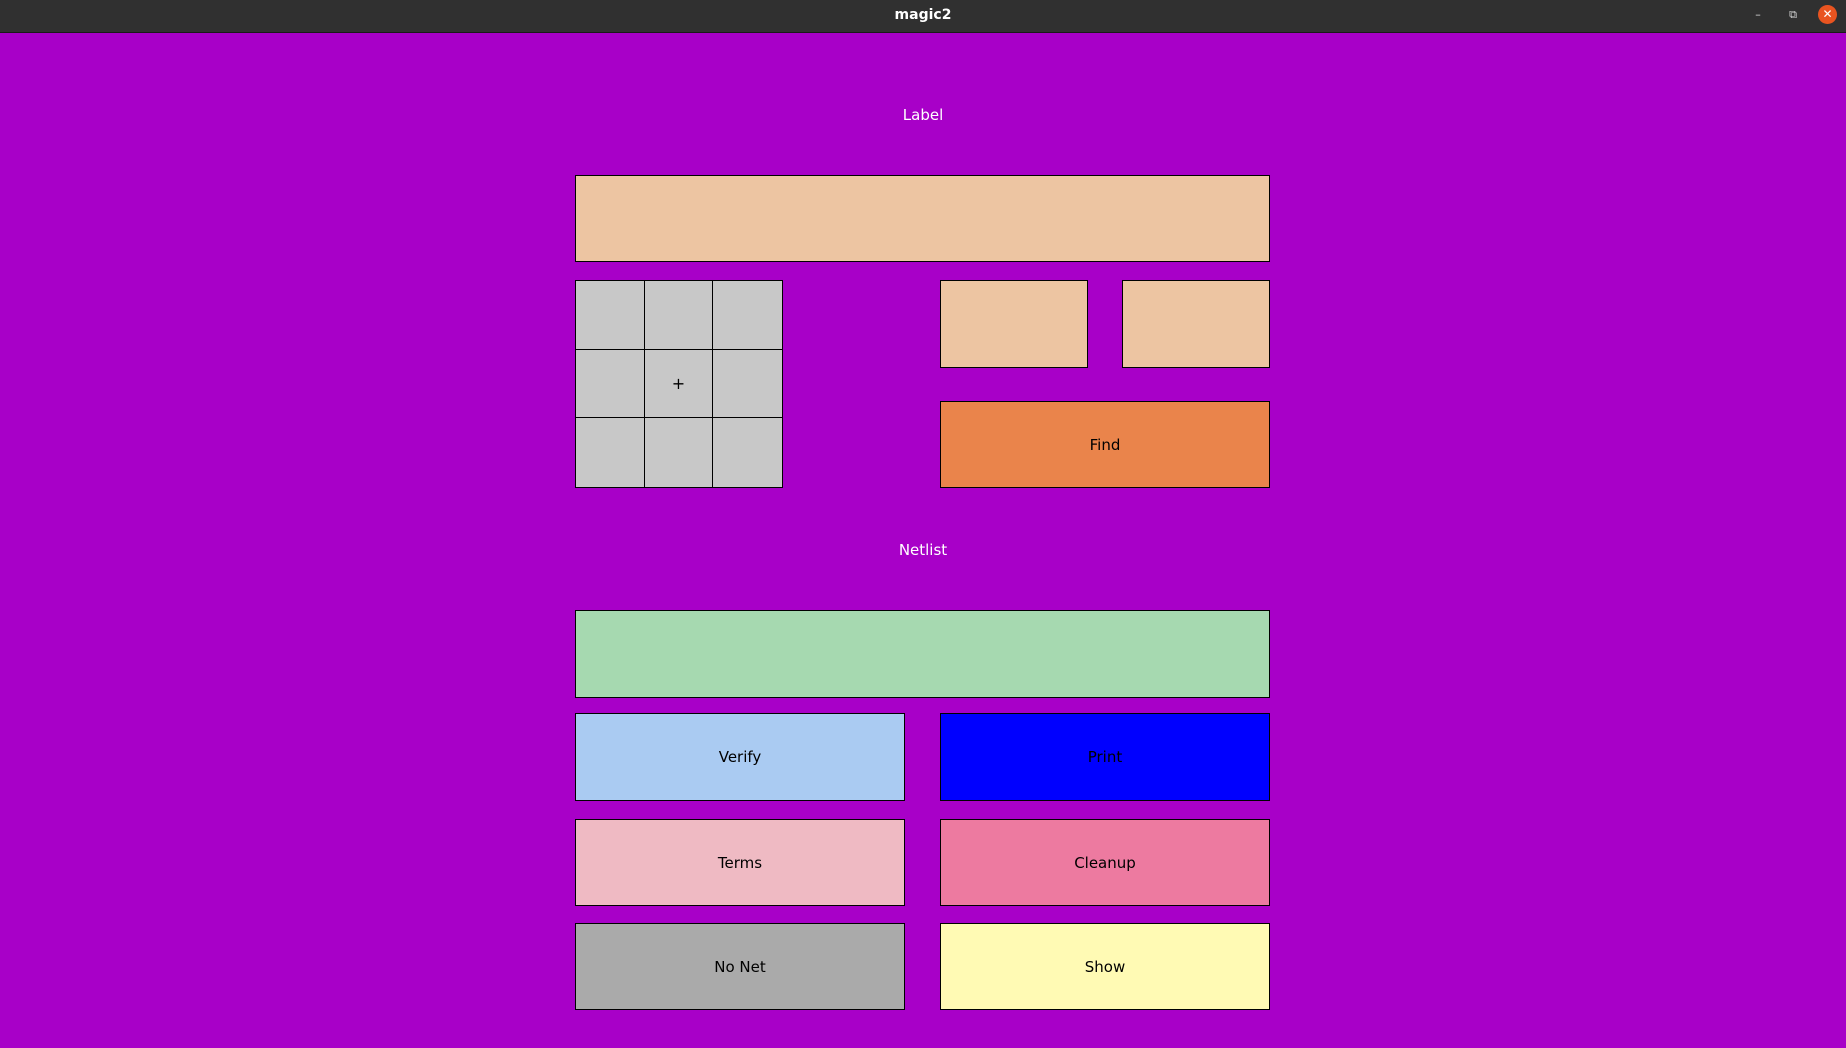  I want to click on netlist-entry, so click(922, 654).